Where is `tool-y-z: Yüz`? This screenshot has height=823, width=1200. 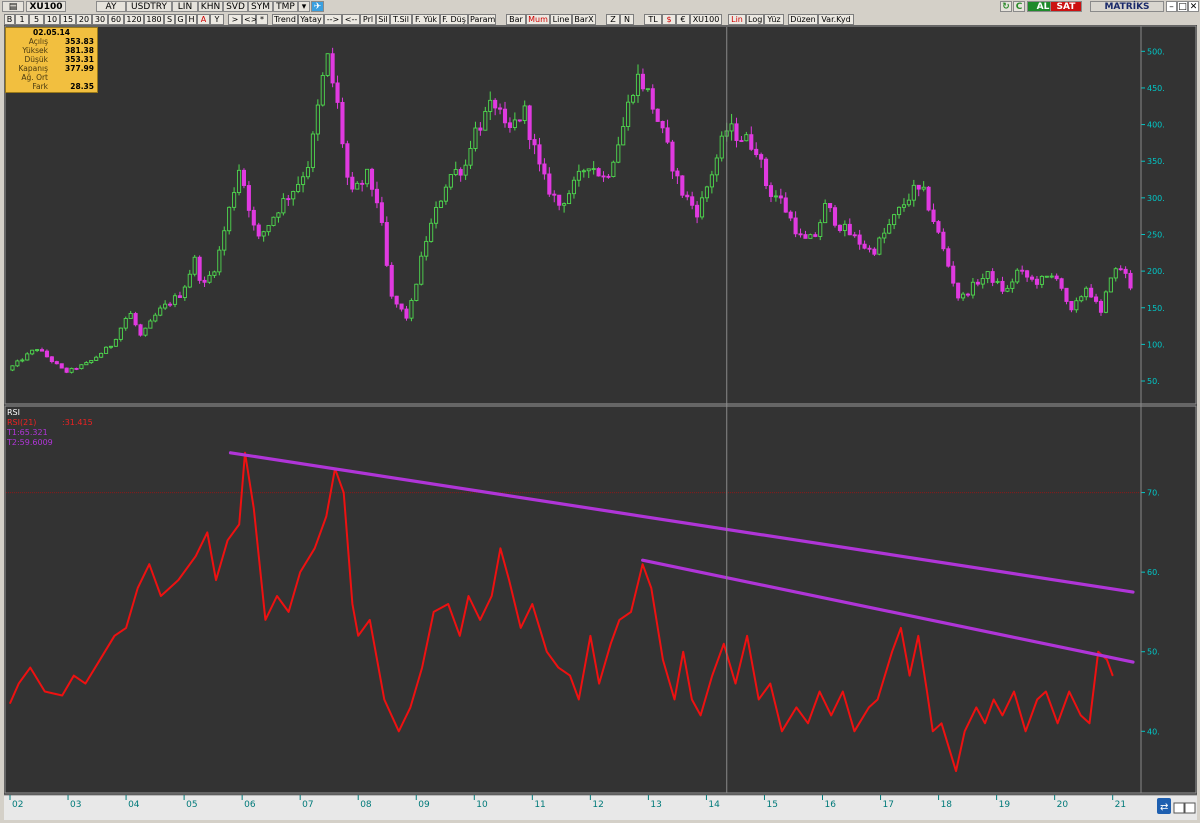 tool-y-z: Yüz is located at coordinates (774, 19).